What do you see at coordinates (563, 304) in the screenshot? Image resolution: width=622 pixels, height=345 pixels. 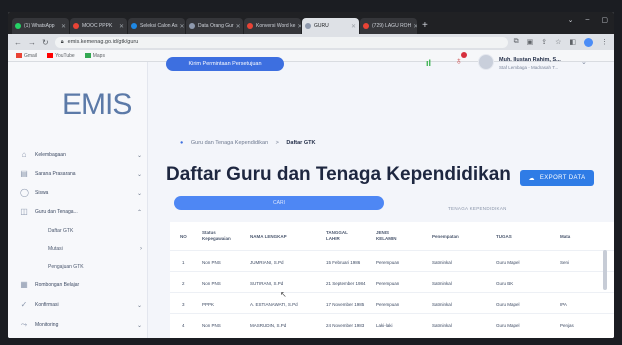 I see `cell-mata: IPA` at bounding box center [563, 304].